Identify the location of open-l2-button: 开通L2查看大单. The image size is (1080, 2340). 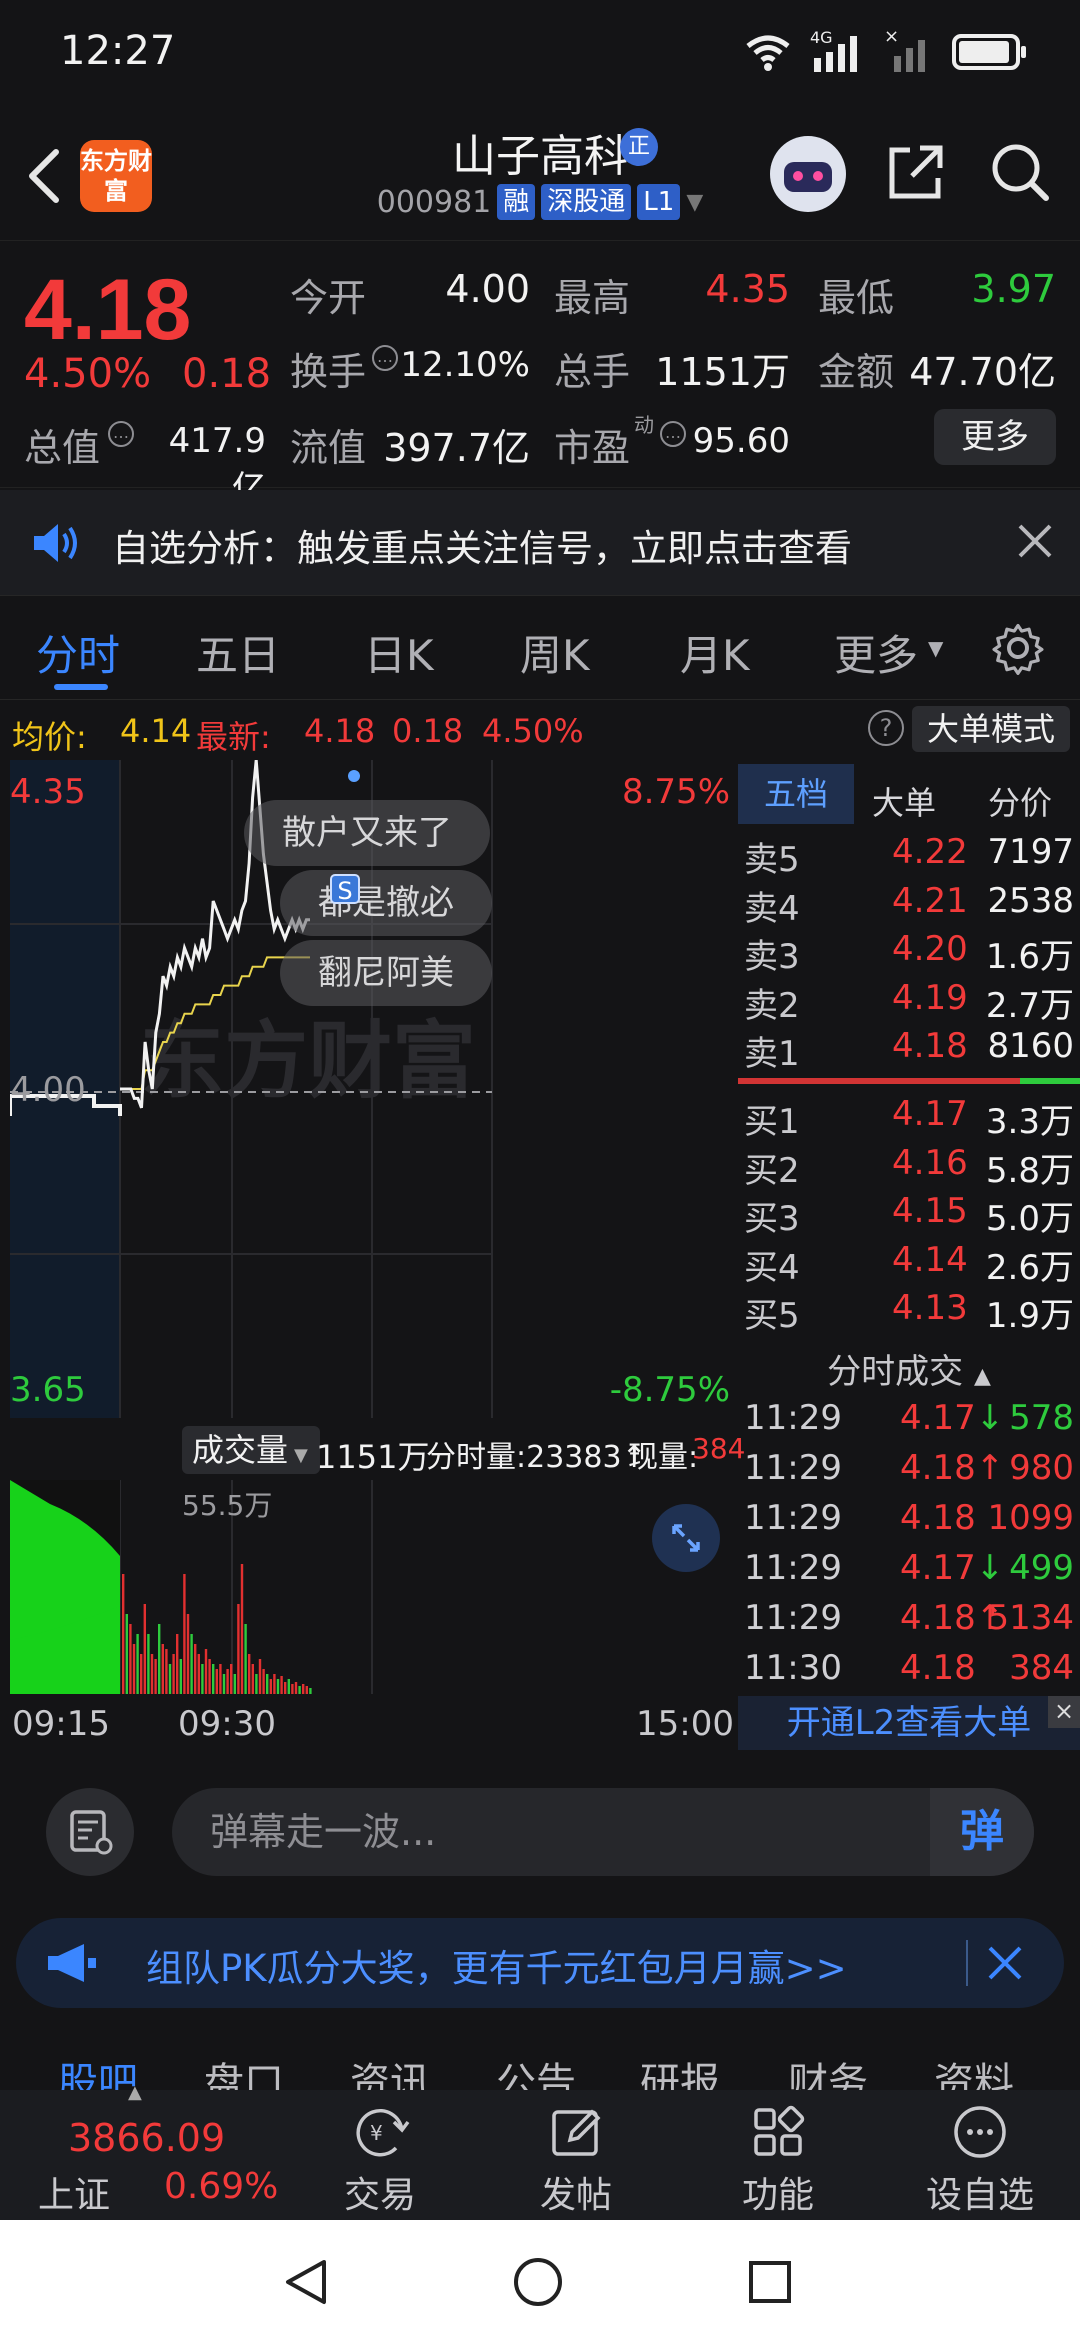
(909, 1723).